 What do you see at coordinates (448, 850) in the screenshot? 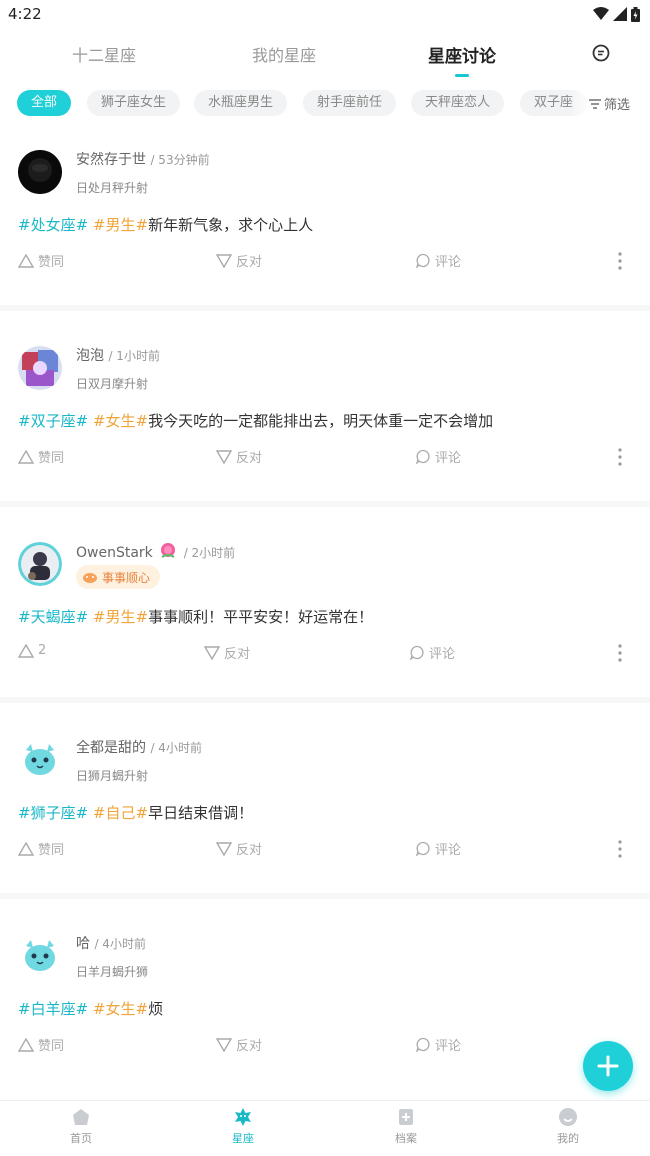
I see `comment-label: 评论` at bounding box center [448, 850].